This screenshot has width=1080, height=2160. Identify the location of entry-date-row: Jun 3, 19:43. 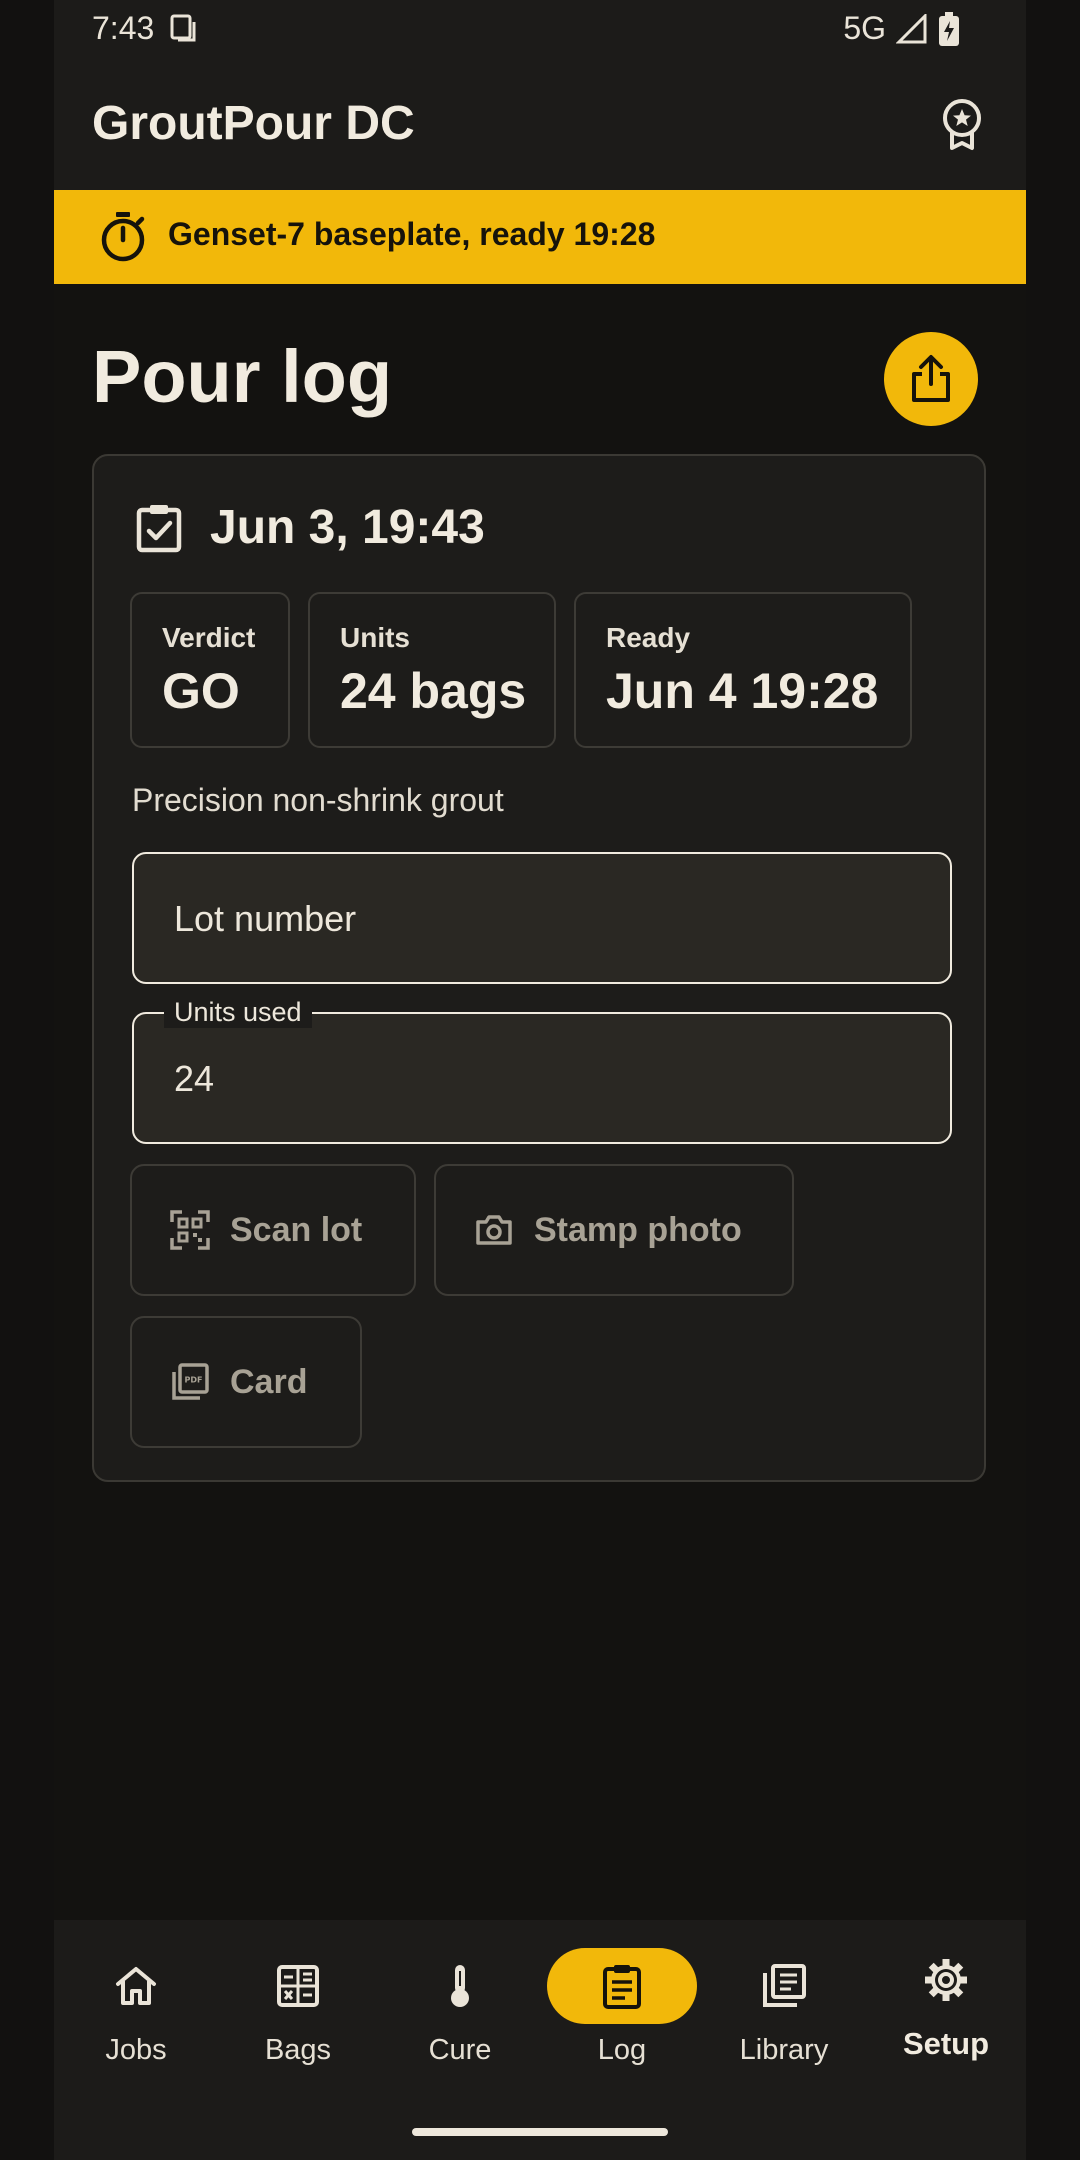
(309, 527).